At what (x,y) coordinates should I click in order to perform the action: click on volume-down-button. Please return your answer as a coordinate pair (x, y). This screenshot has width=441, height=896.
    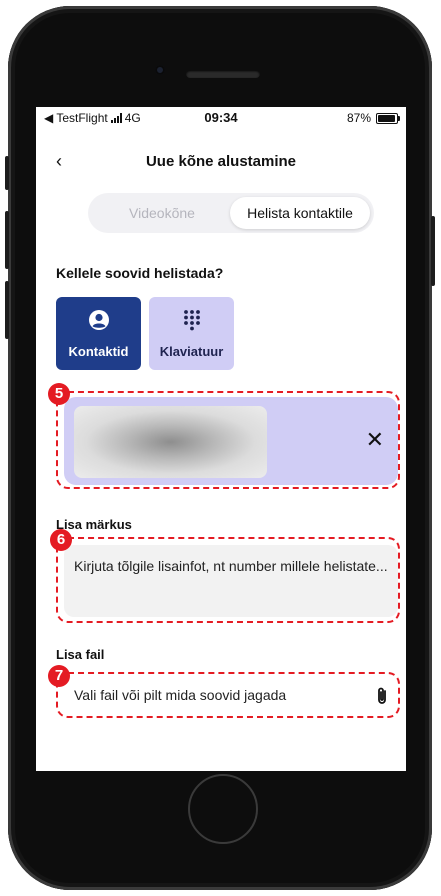
    Looking at the image, I should click on (7, 310).